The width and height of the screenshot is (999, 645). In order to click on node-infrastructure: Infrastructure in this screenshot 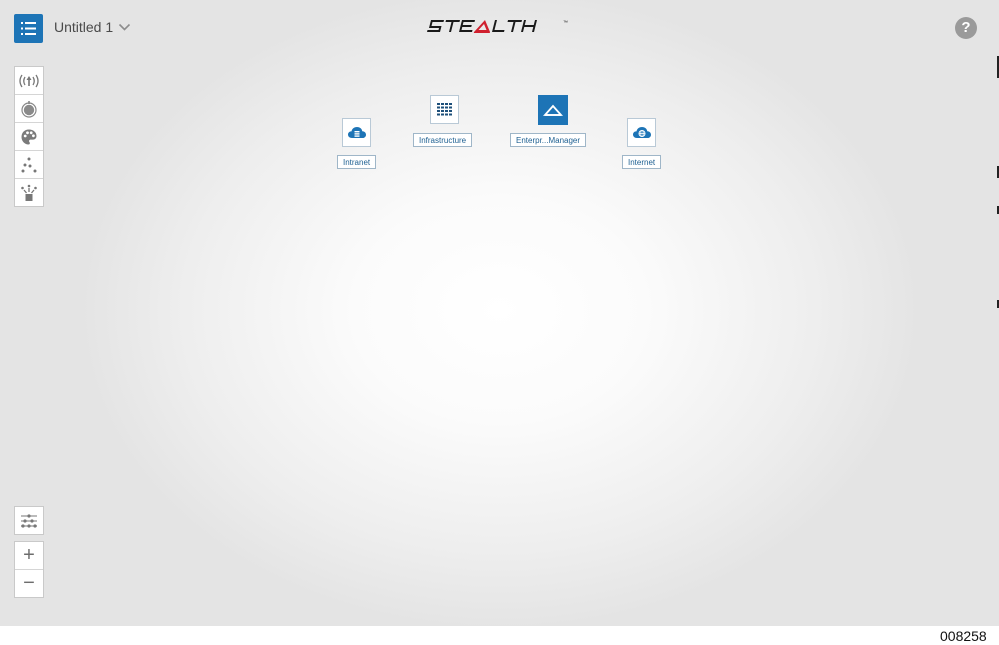, I will do `click(445, 121)`.